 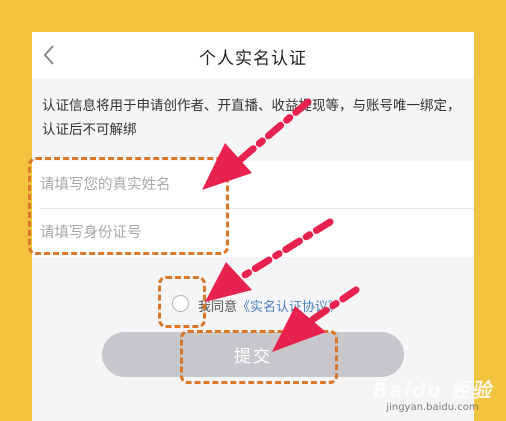 I want to click on watermark: Baidu 经验 jingyan.baidu.com, so click(x=432, y=393).